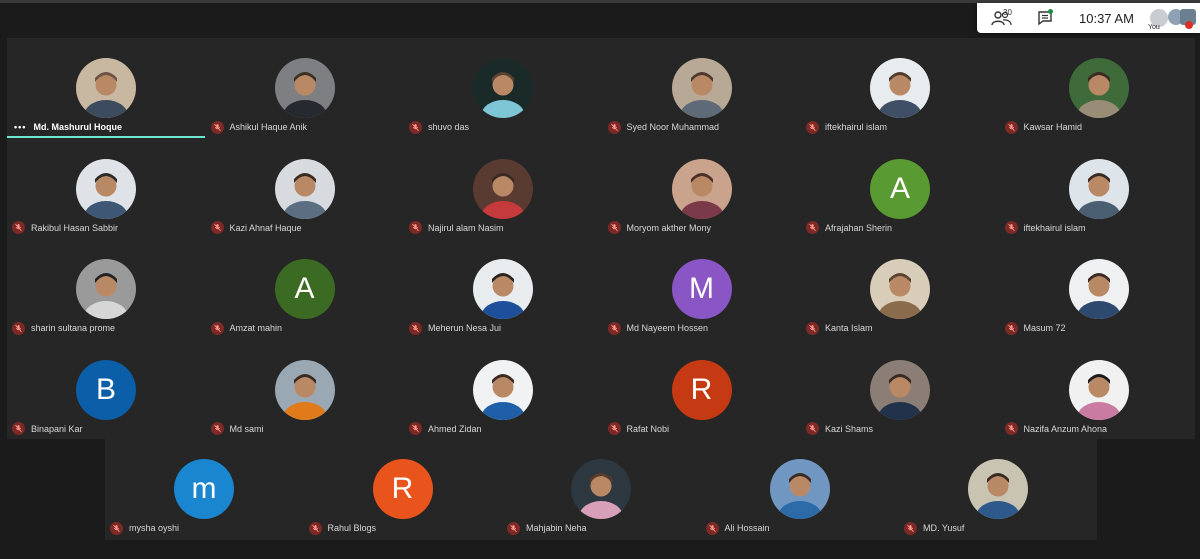 The height and width of the screenshot is (559, 1200). Describe the element at coordinates (839, 328) in the screenshot. I see `participant-name-bar: Kanta Islam` at that location.